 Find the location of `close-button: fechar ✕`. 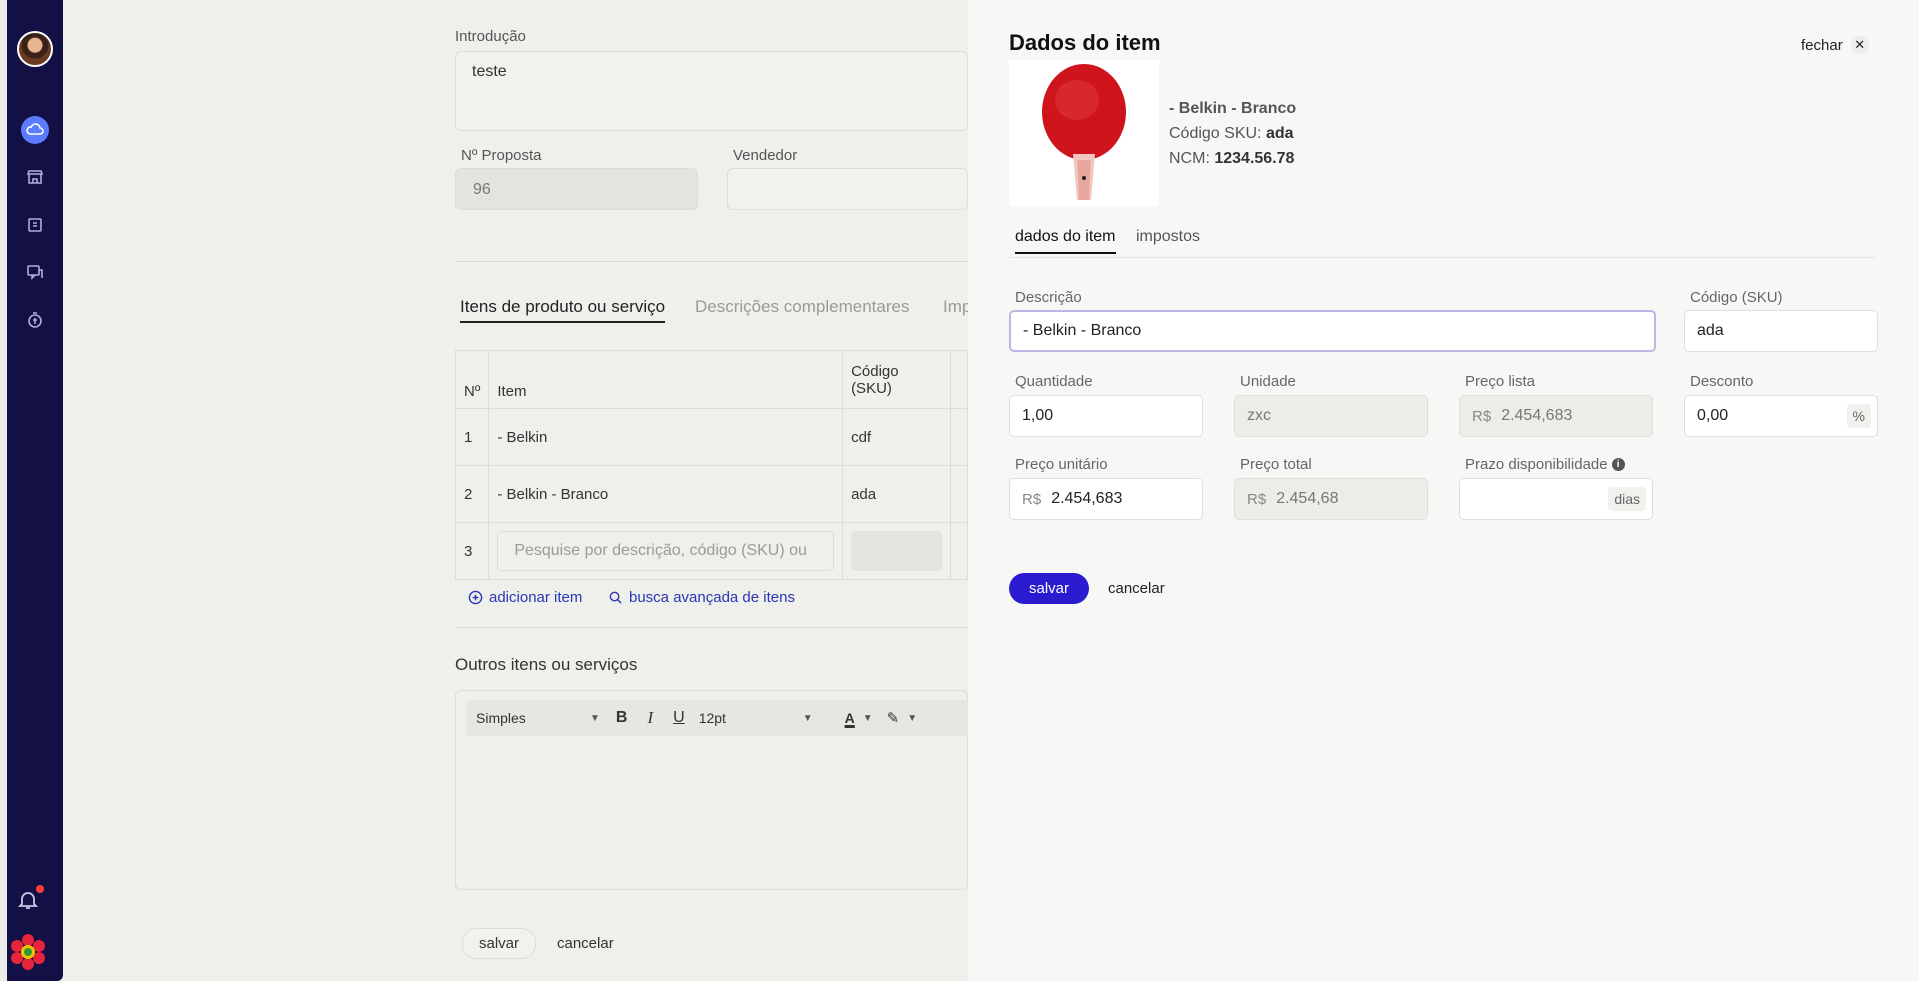

close-button: fechar ✕ is located at coordinates (1835, 45).